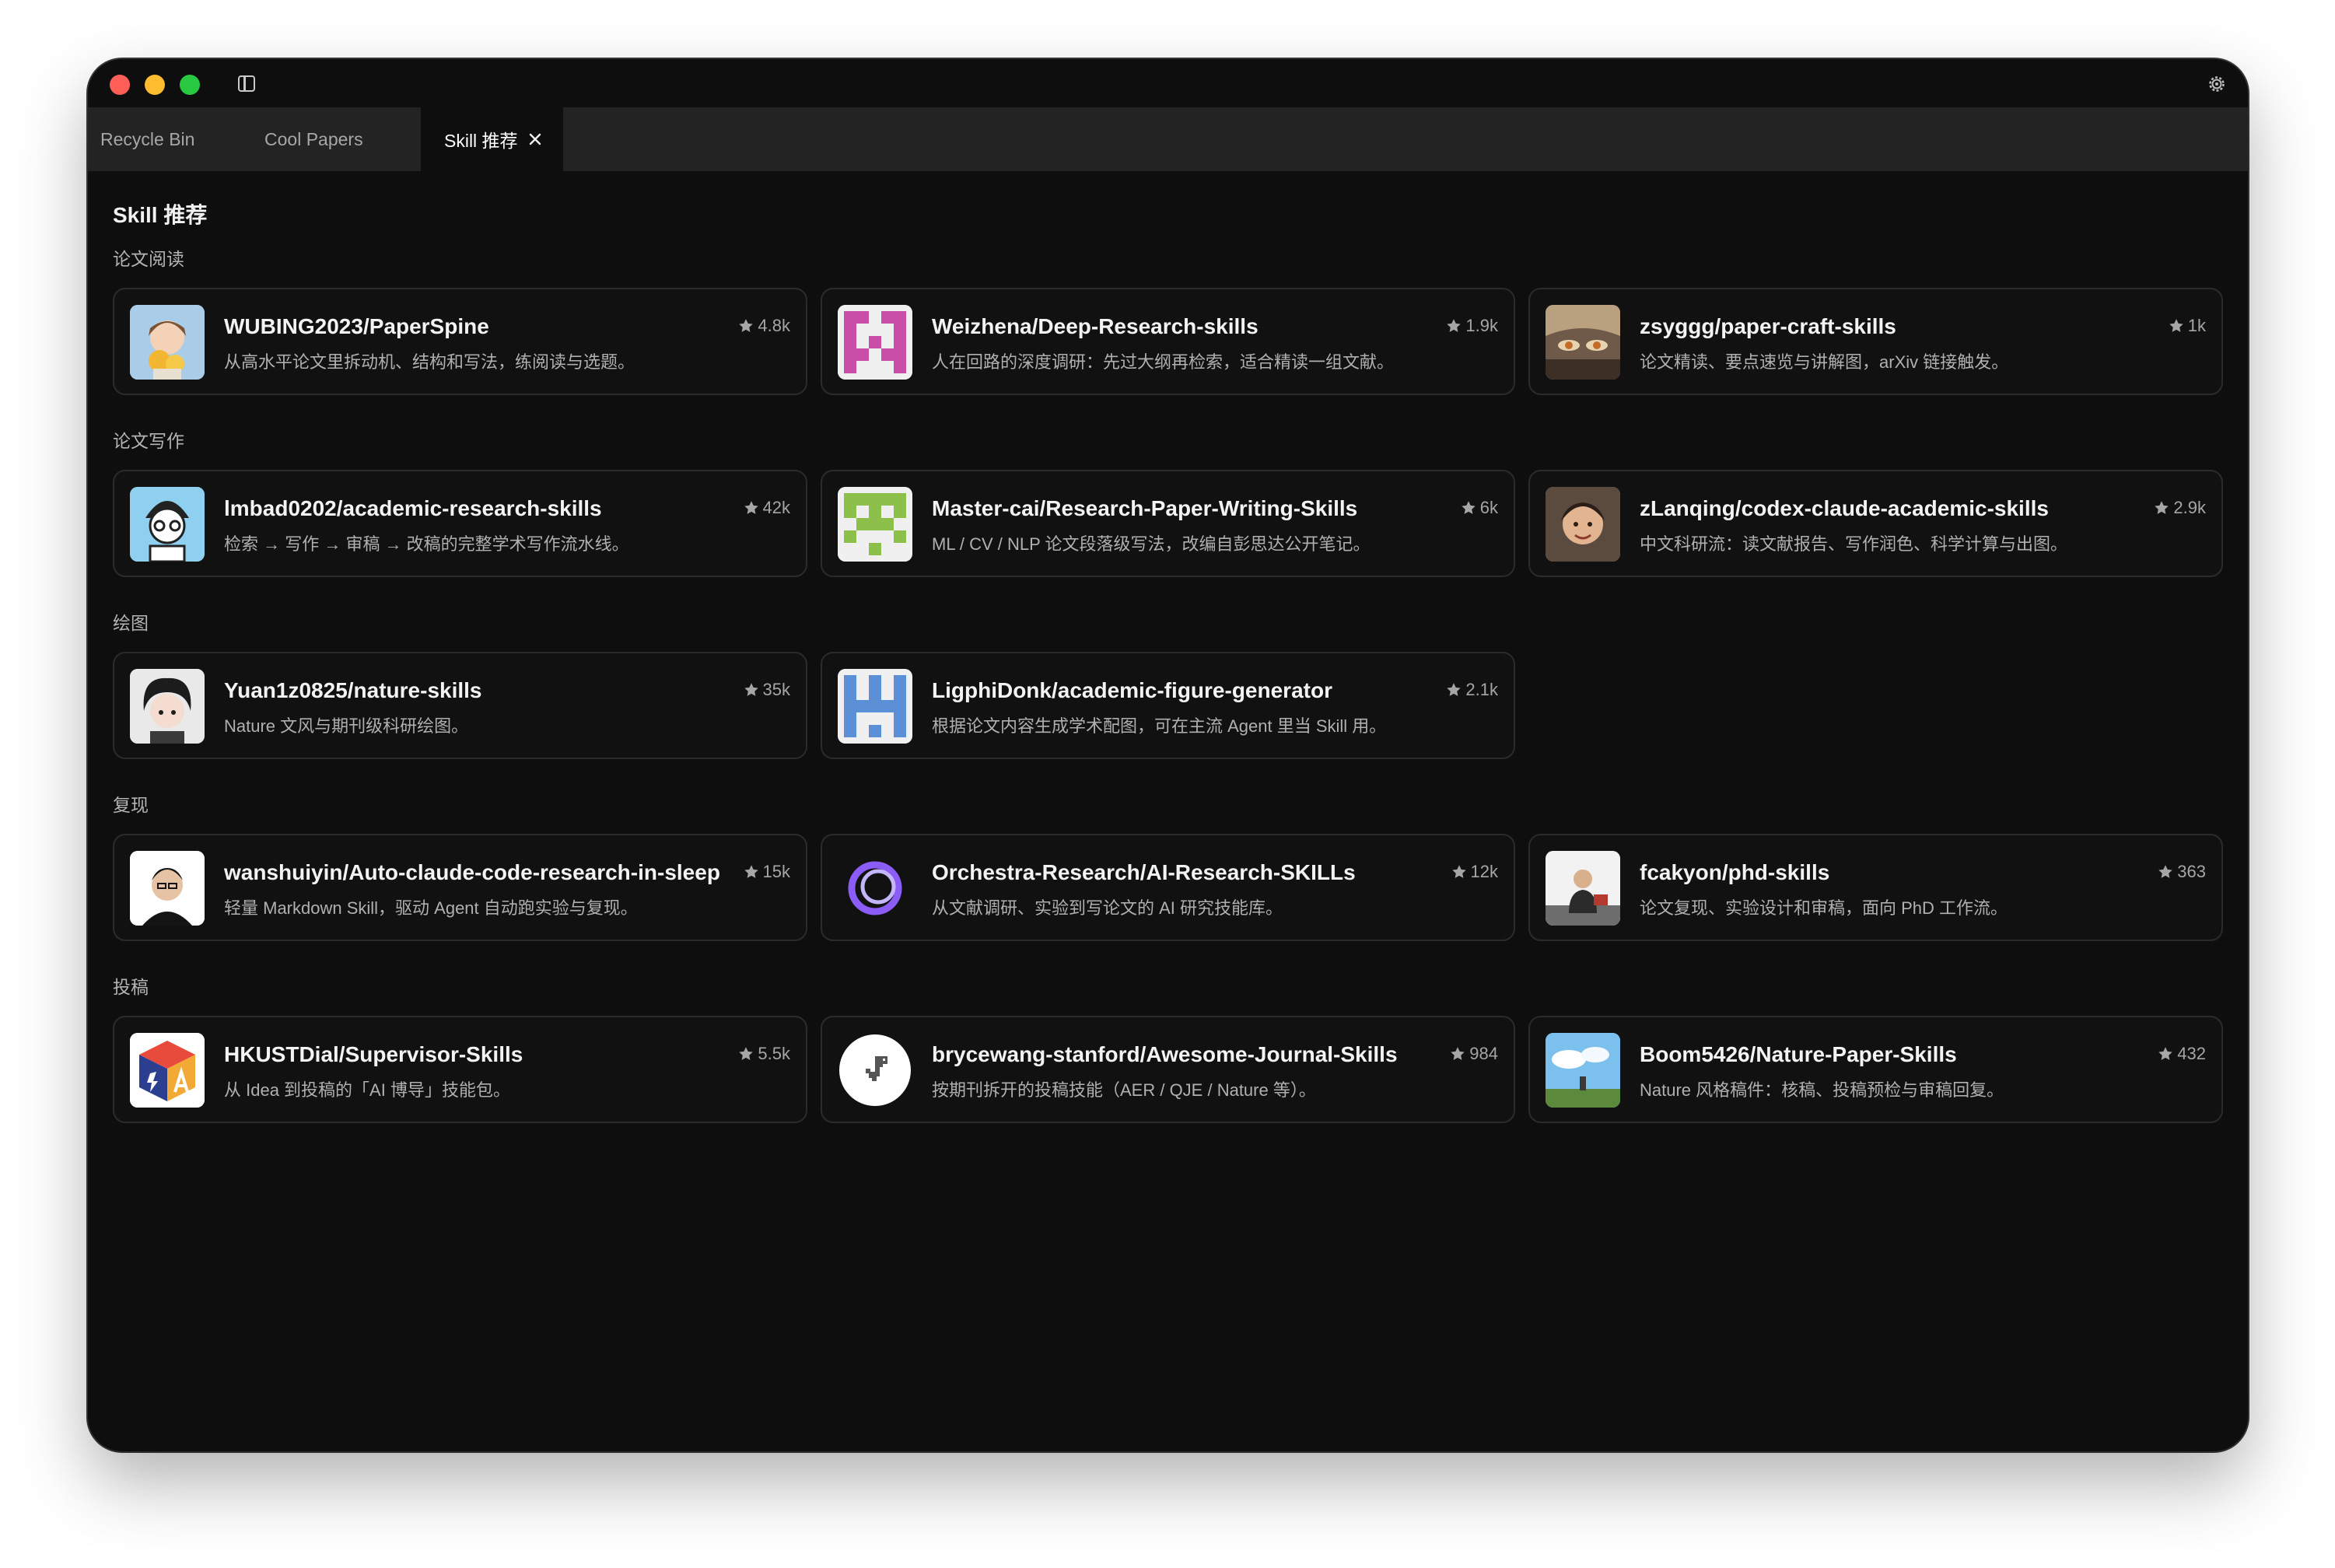  I want to click on sky-avatar-icon, so click(1583, 1070).